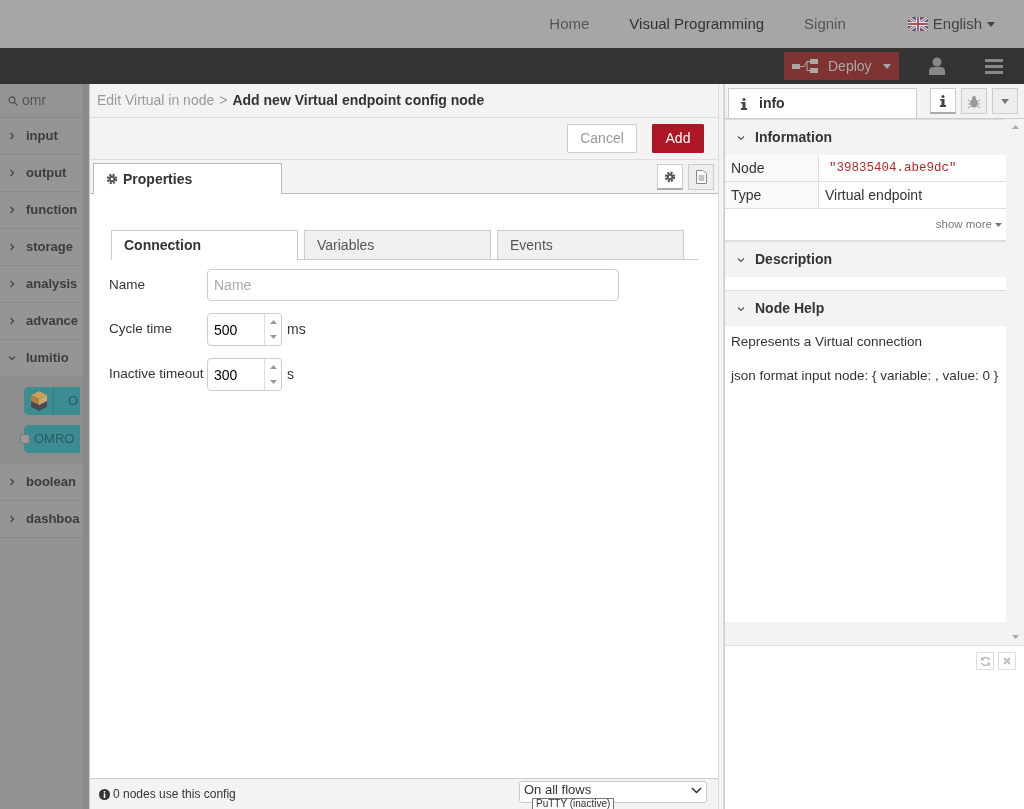 This screenshot has height=809, width=1024. Describe the element at coordinates (573, 803) in the screenshot. I see `tooltip: PuTTY (inactive)` at that location.